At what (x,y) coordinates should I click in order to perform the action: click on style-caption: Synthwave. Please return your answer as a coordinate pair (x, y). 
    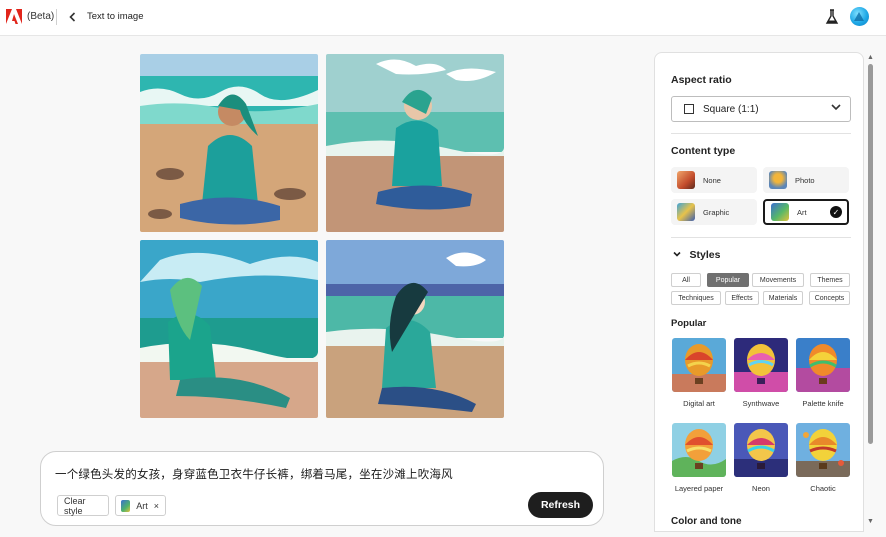
    Looking at the image, I should click on (761, 403).